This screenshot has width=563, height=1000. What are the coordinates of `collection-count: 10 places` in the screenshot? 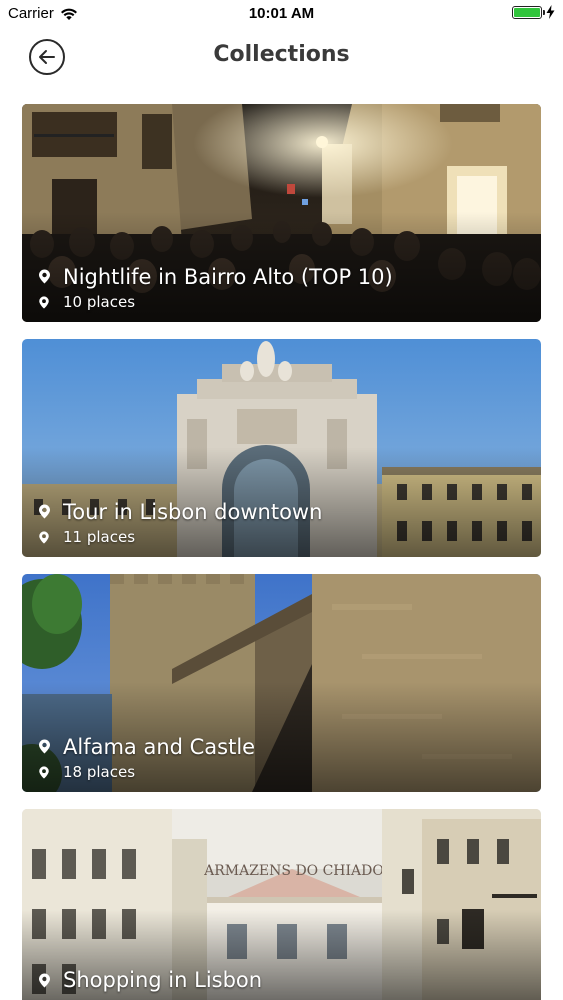 It's located at (99, 302).